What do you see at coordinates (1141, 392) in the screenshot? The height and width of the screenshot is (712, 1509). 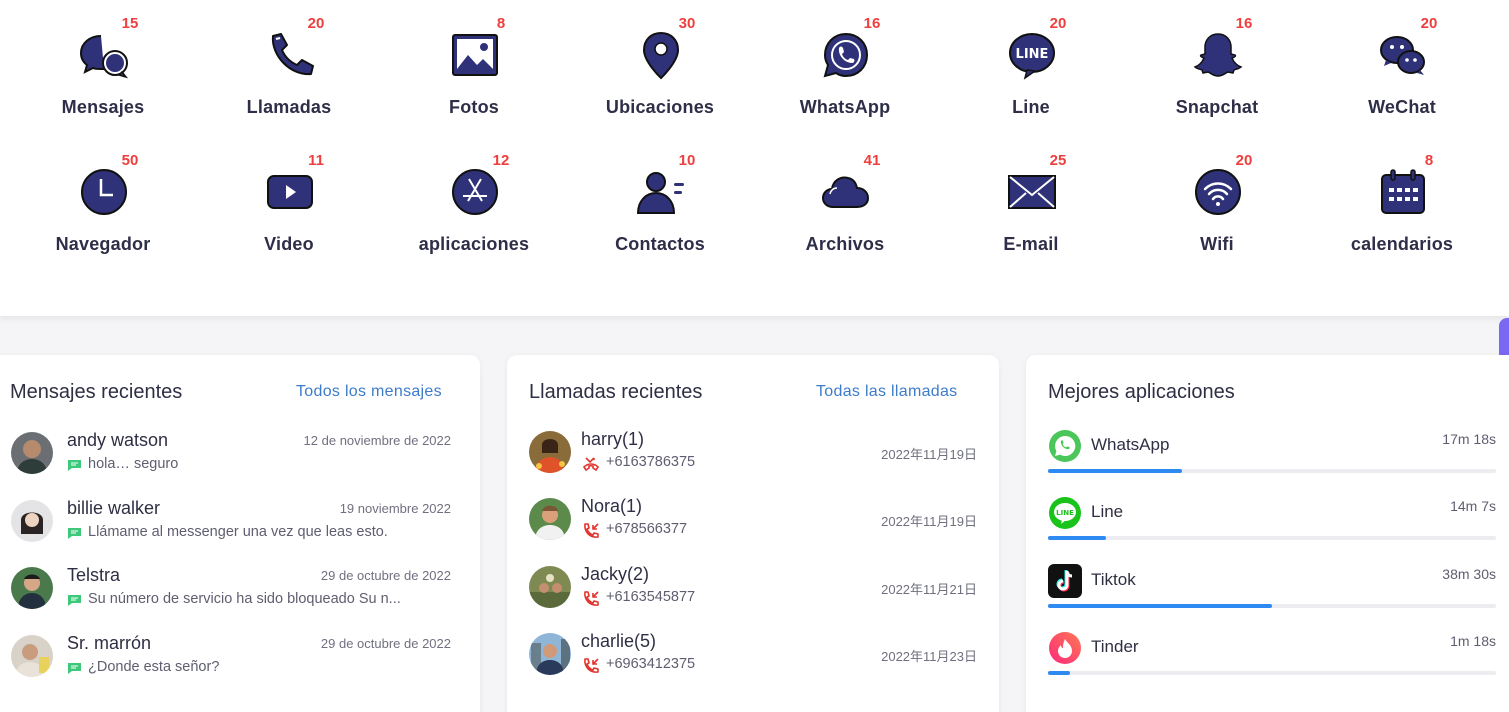 I see `card-title: Mejores aplicaciones` at bounding box center [1141, 392].